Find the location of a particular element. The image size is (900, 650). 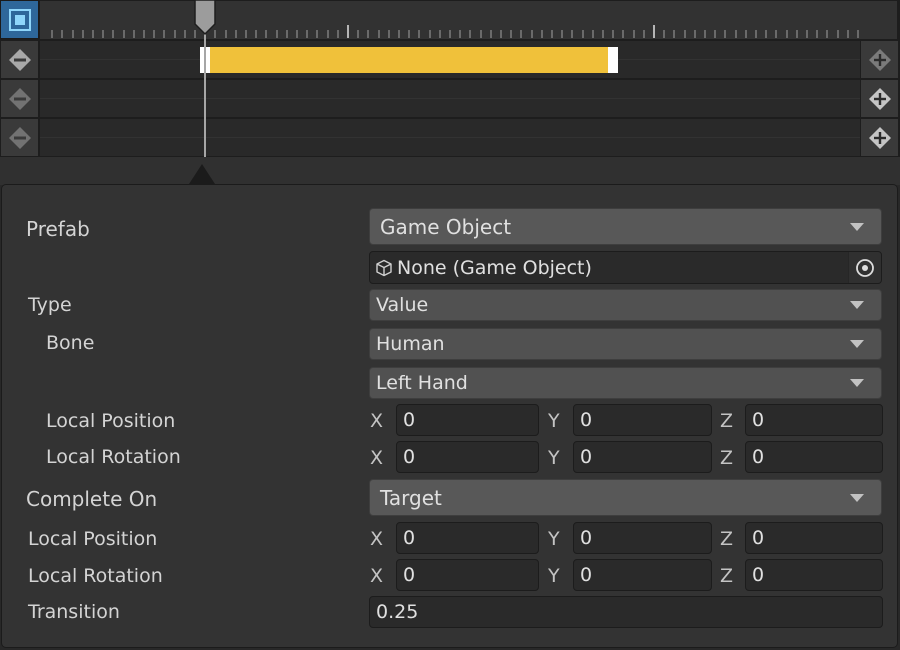

object-picker-icon is located at coordinates (865, 267).